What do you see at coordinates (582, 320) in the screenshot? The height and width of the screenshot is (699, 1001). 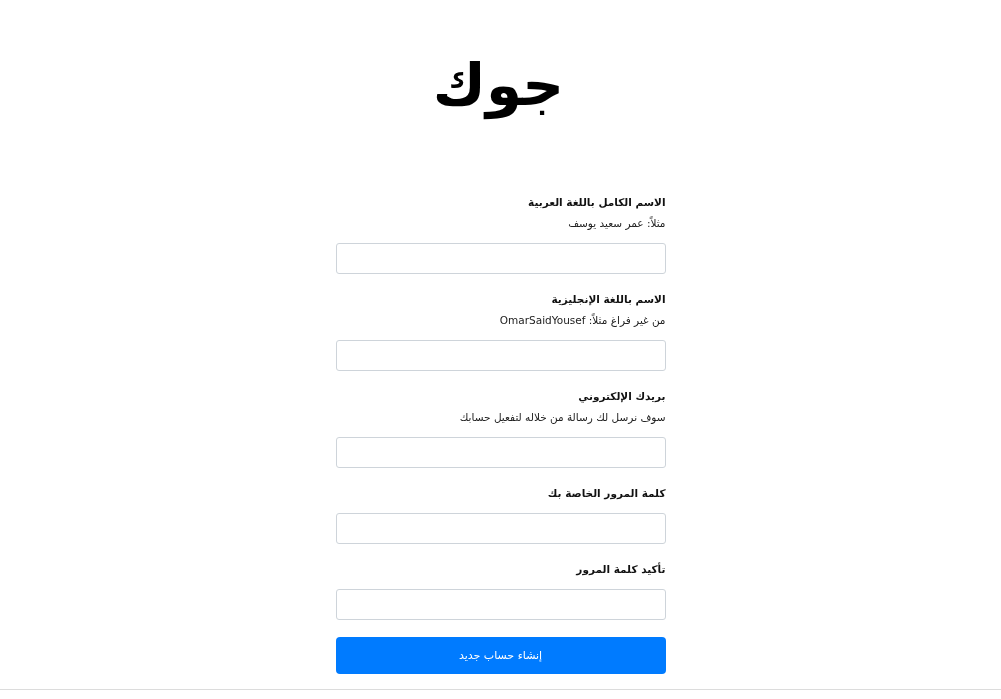 I see `field-hint: من غير فراغ مثلاً: OmarSaidYousef` at bounding box center [582, 320].